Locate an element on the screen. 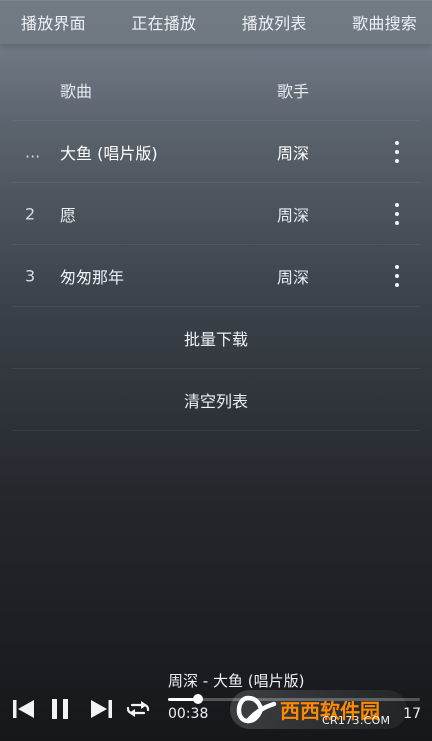 This screenshot has width=432, height=741. song-title: 大鱼 (唱片版) is located at coordinates (109, 153).